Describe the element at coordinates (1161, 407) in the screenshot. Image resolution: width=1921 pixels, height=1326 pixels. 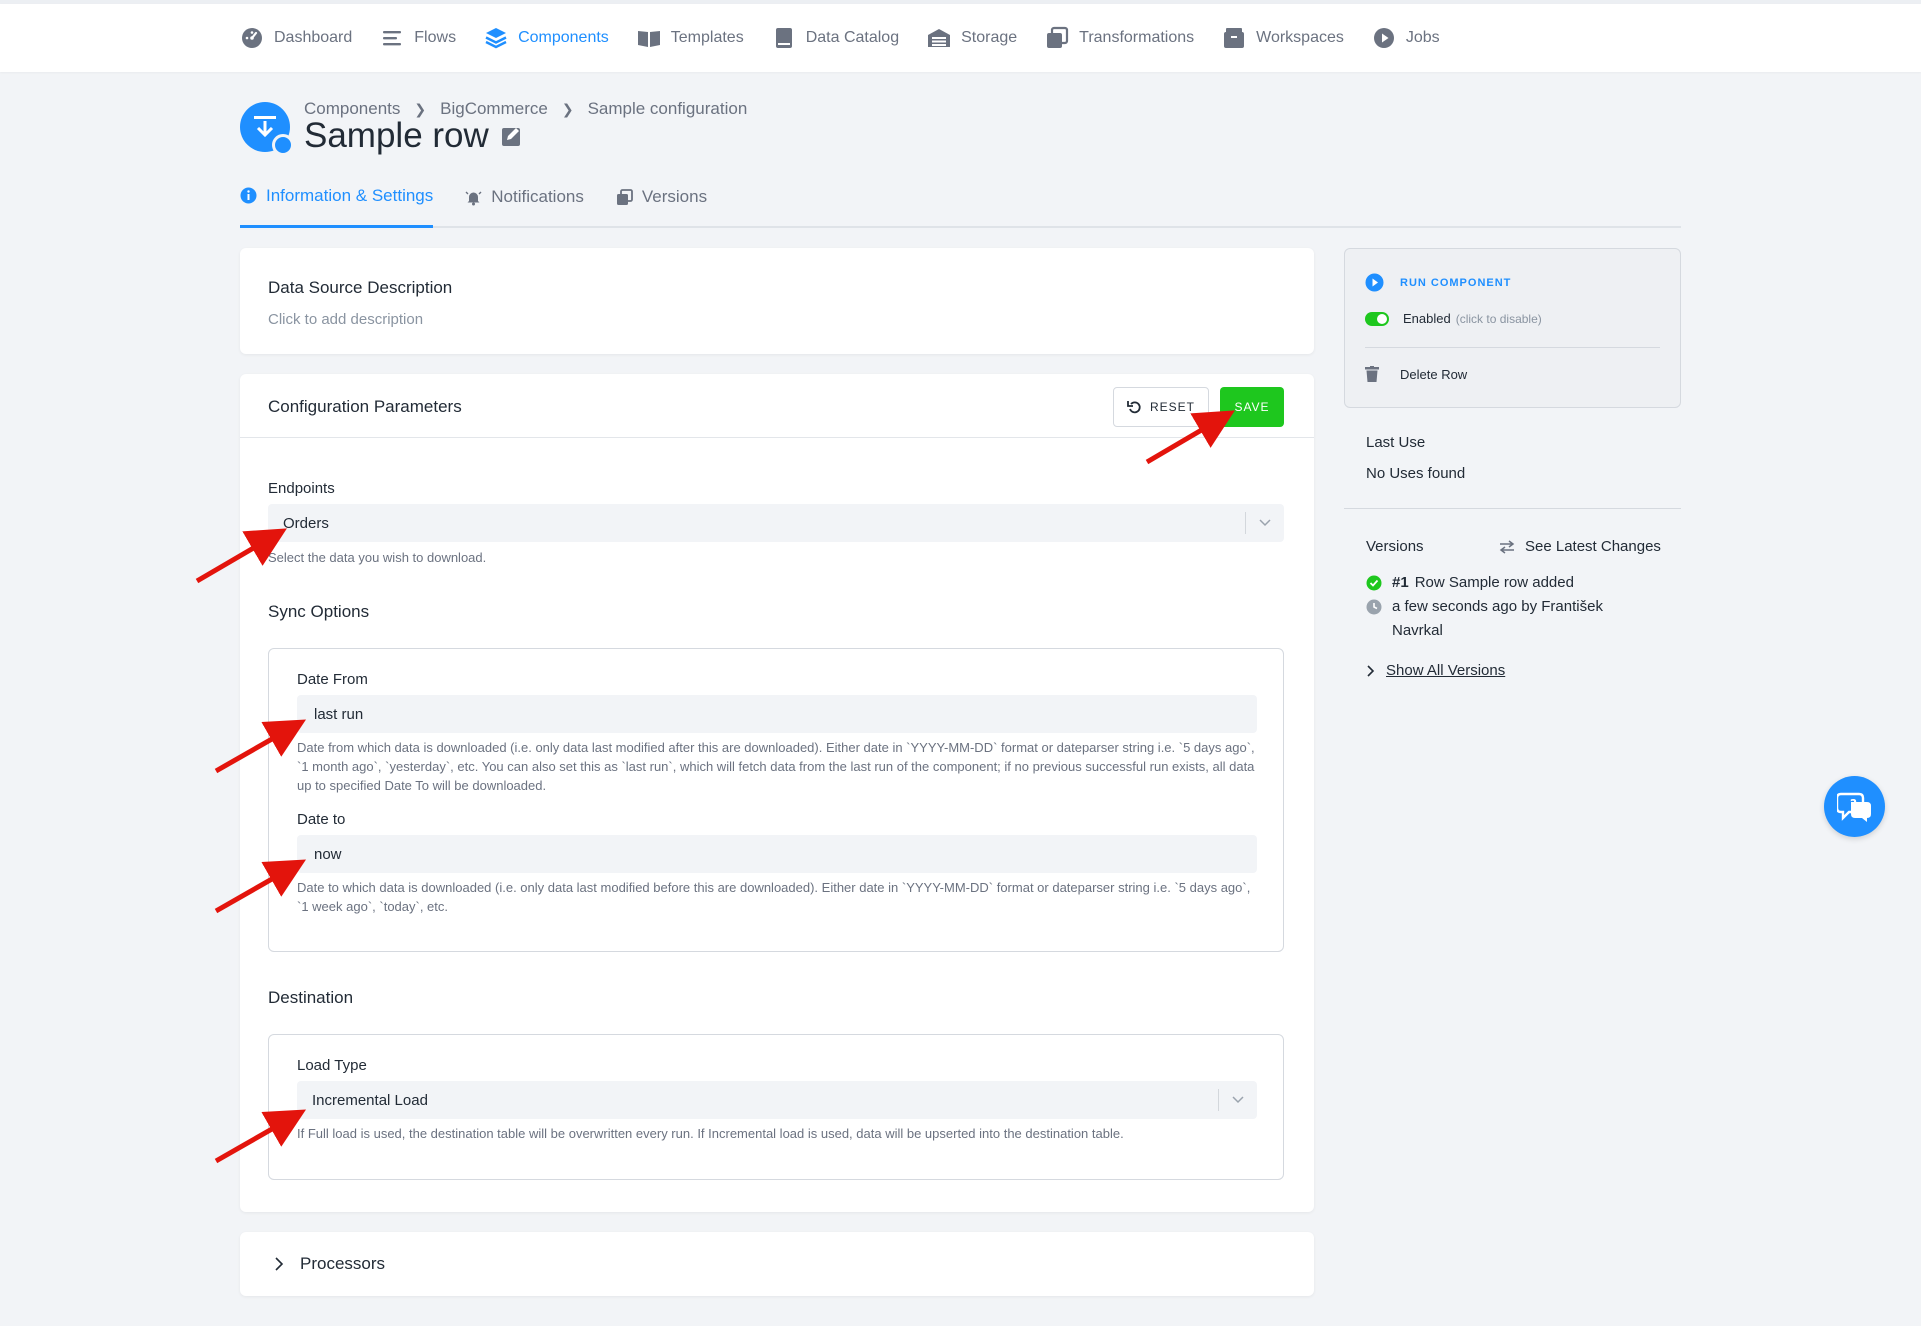
I see `reset-button: RESET` at that location.